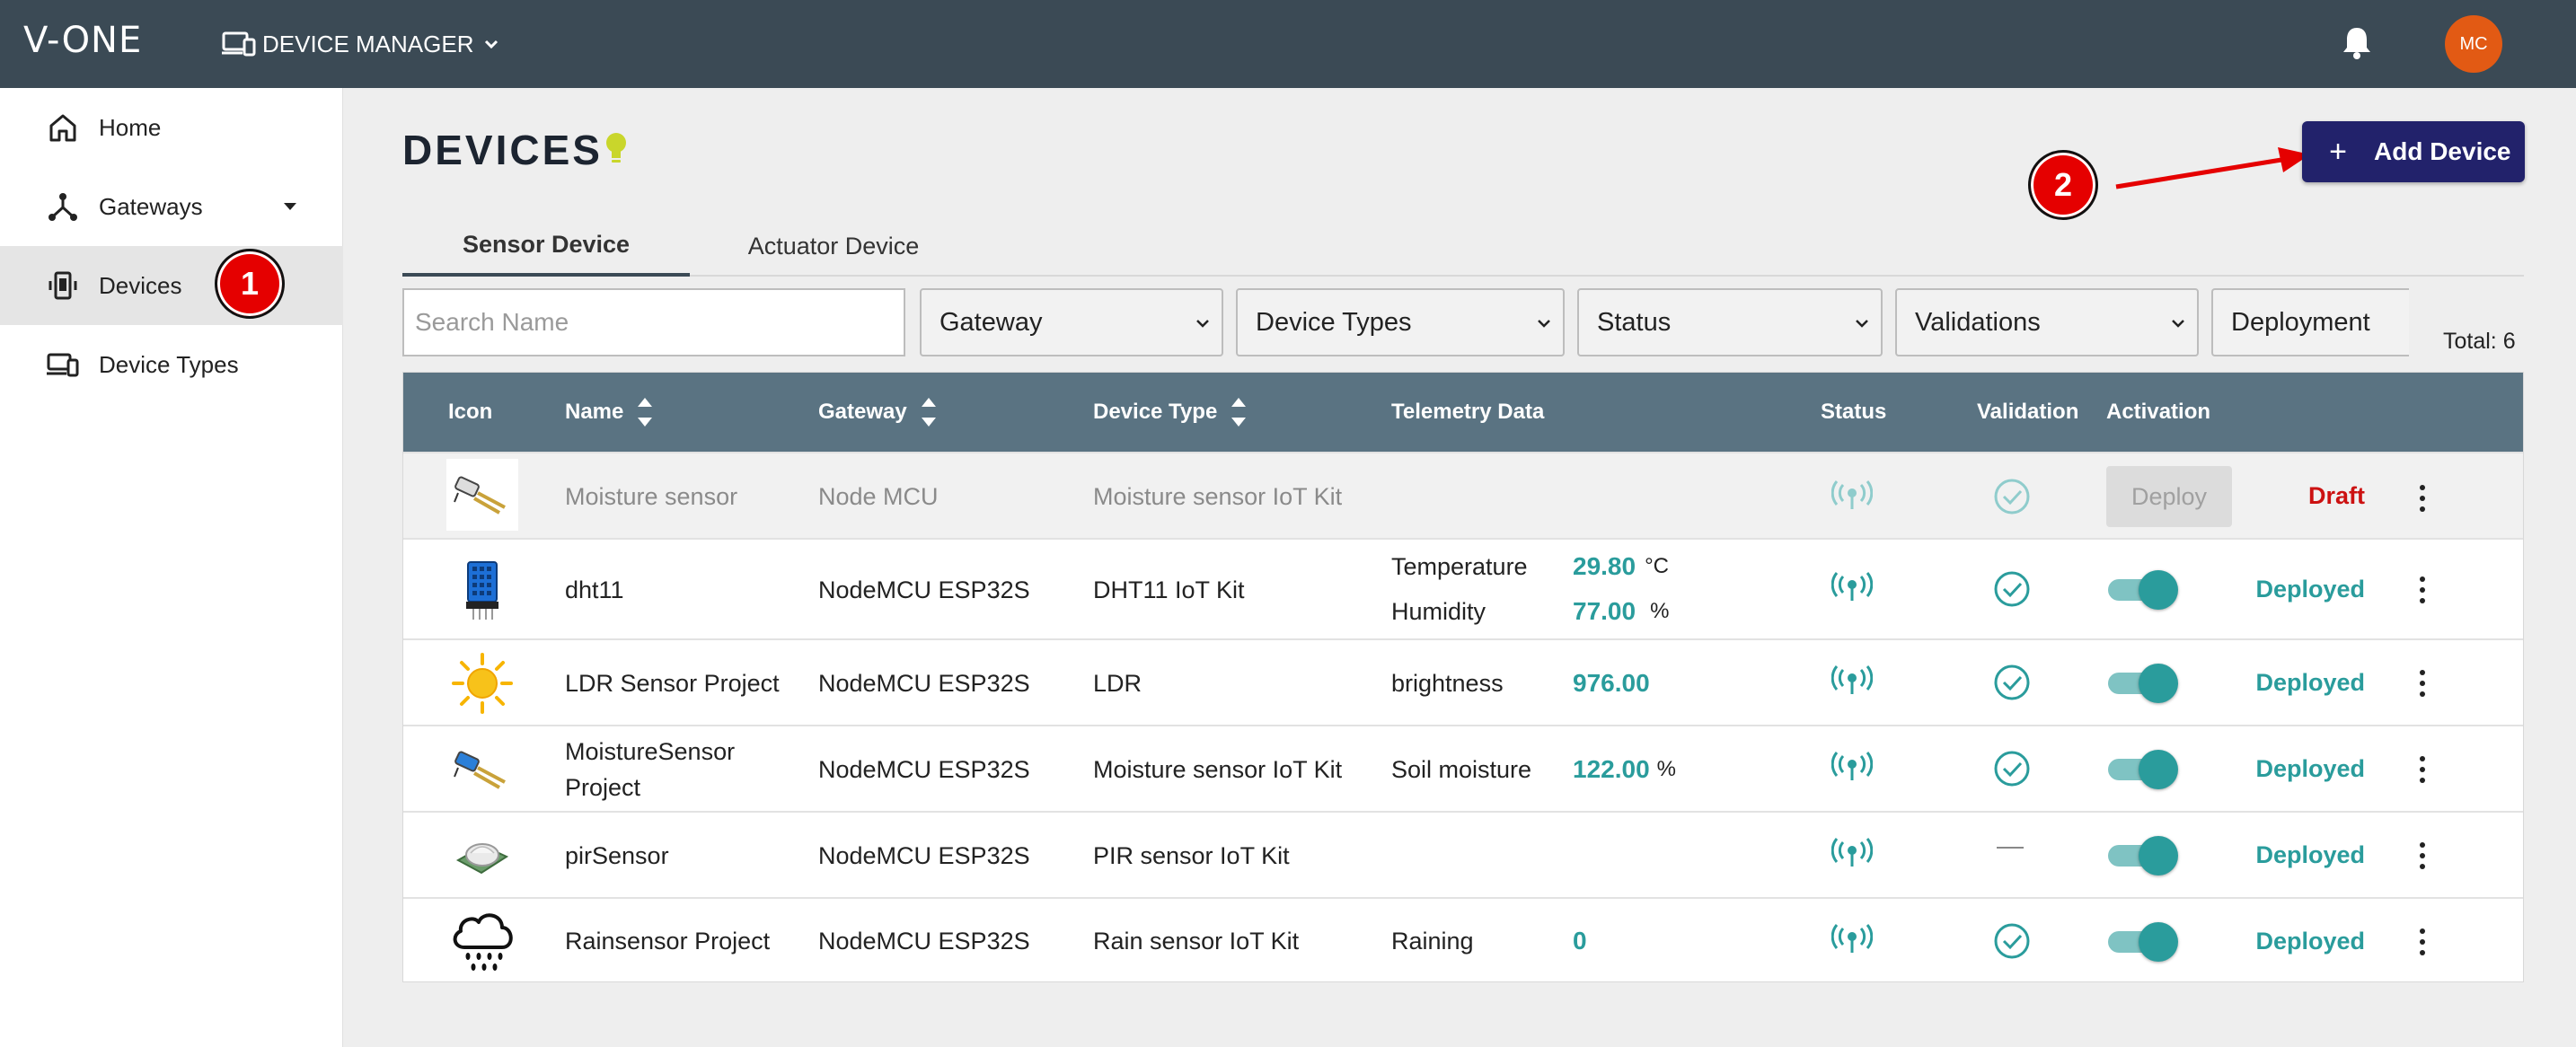 This screenshot has width=2576, height=1047. Describe the element at coordinates (171, 286) in the screenshot. I see `sidebar-item-devices: Devices` at that location.